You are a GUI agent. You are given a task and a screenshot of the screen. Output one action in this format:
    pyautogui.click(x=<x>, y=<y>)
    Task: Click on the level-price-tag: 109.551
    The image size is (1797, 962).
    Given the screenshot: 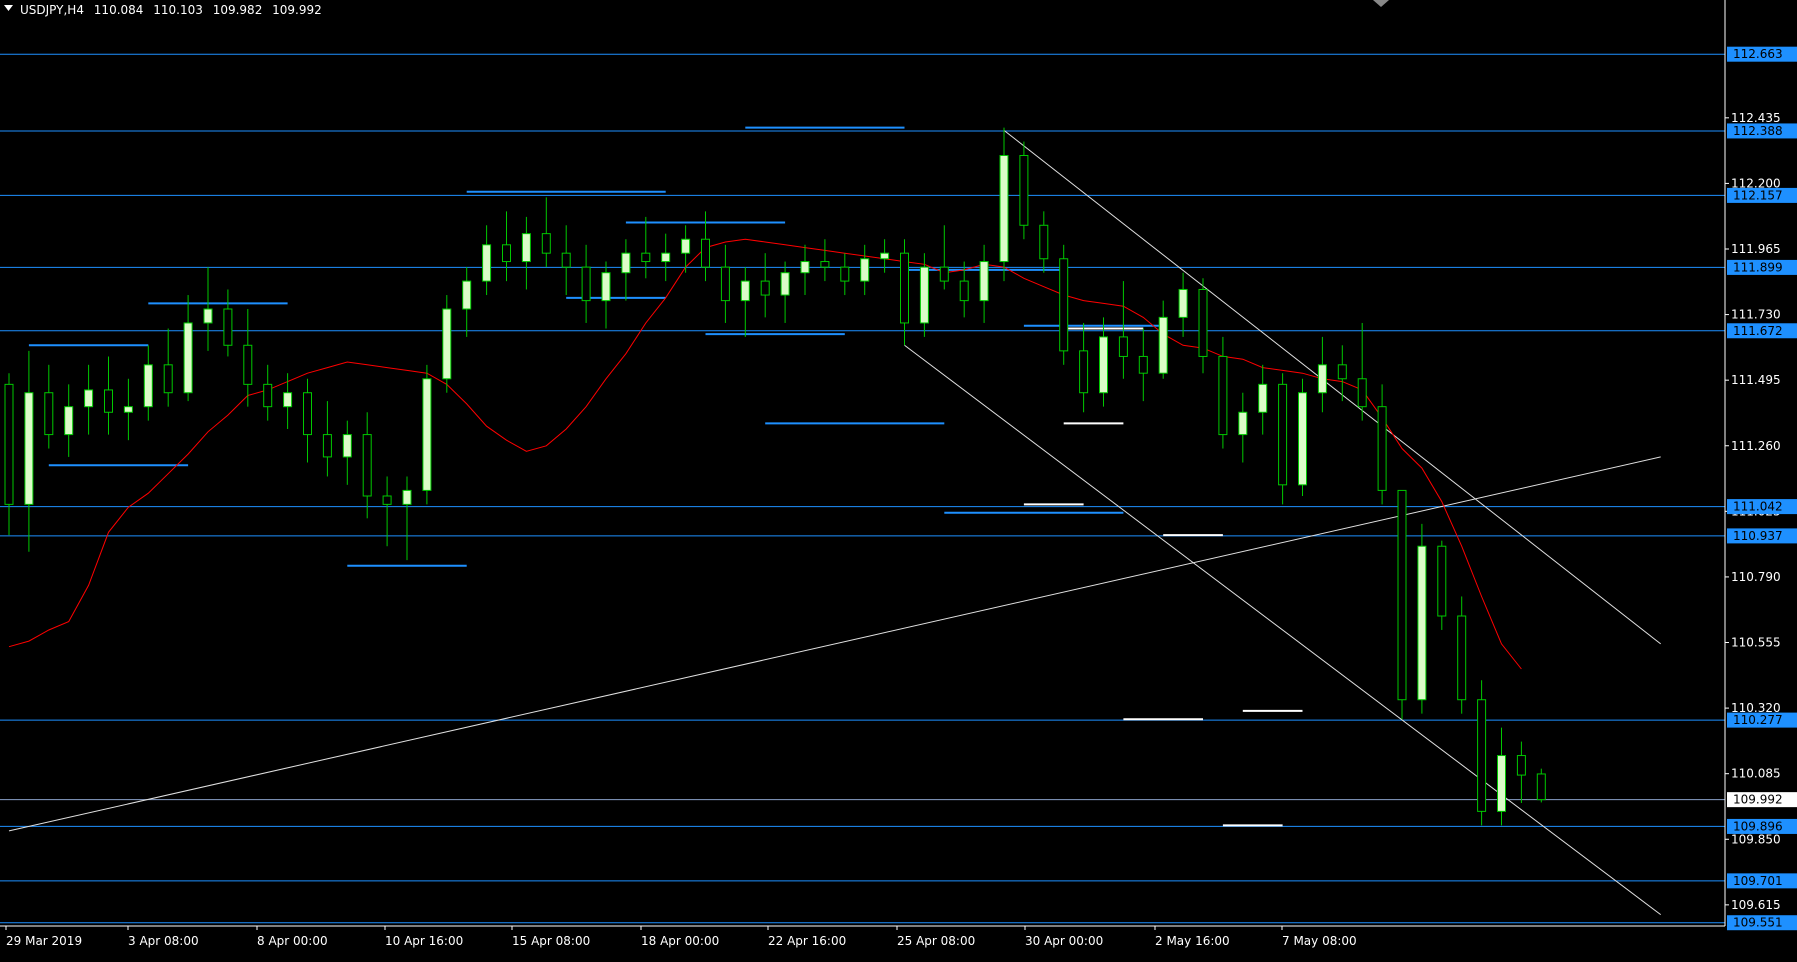 What is the action you would take?
    pyautogui.click(x=1762, y=923)
    